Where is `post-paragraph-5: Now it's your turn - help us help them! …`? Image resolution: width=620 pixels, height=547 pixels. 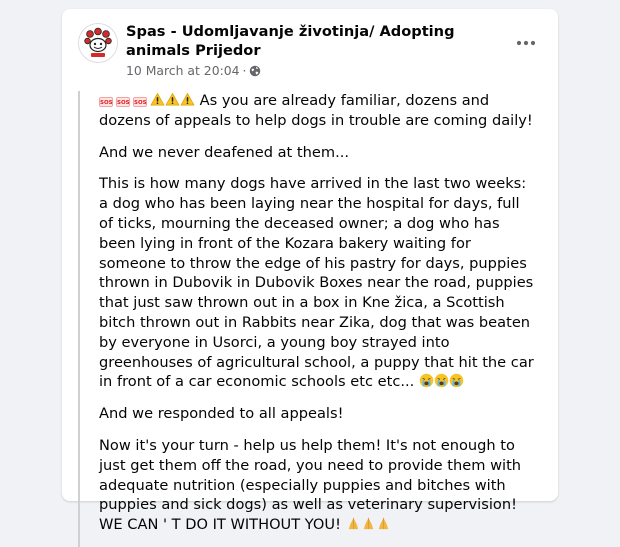
post-paragraph-5: Now it's your turn - help us help them! … is located at coordinates (317, 485).